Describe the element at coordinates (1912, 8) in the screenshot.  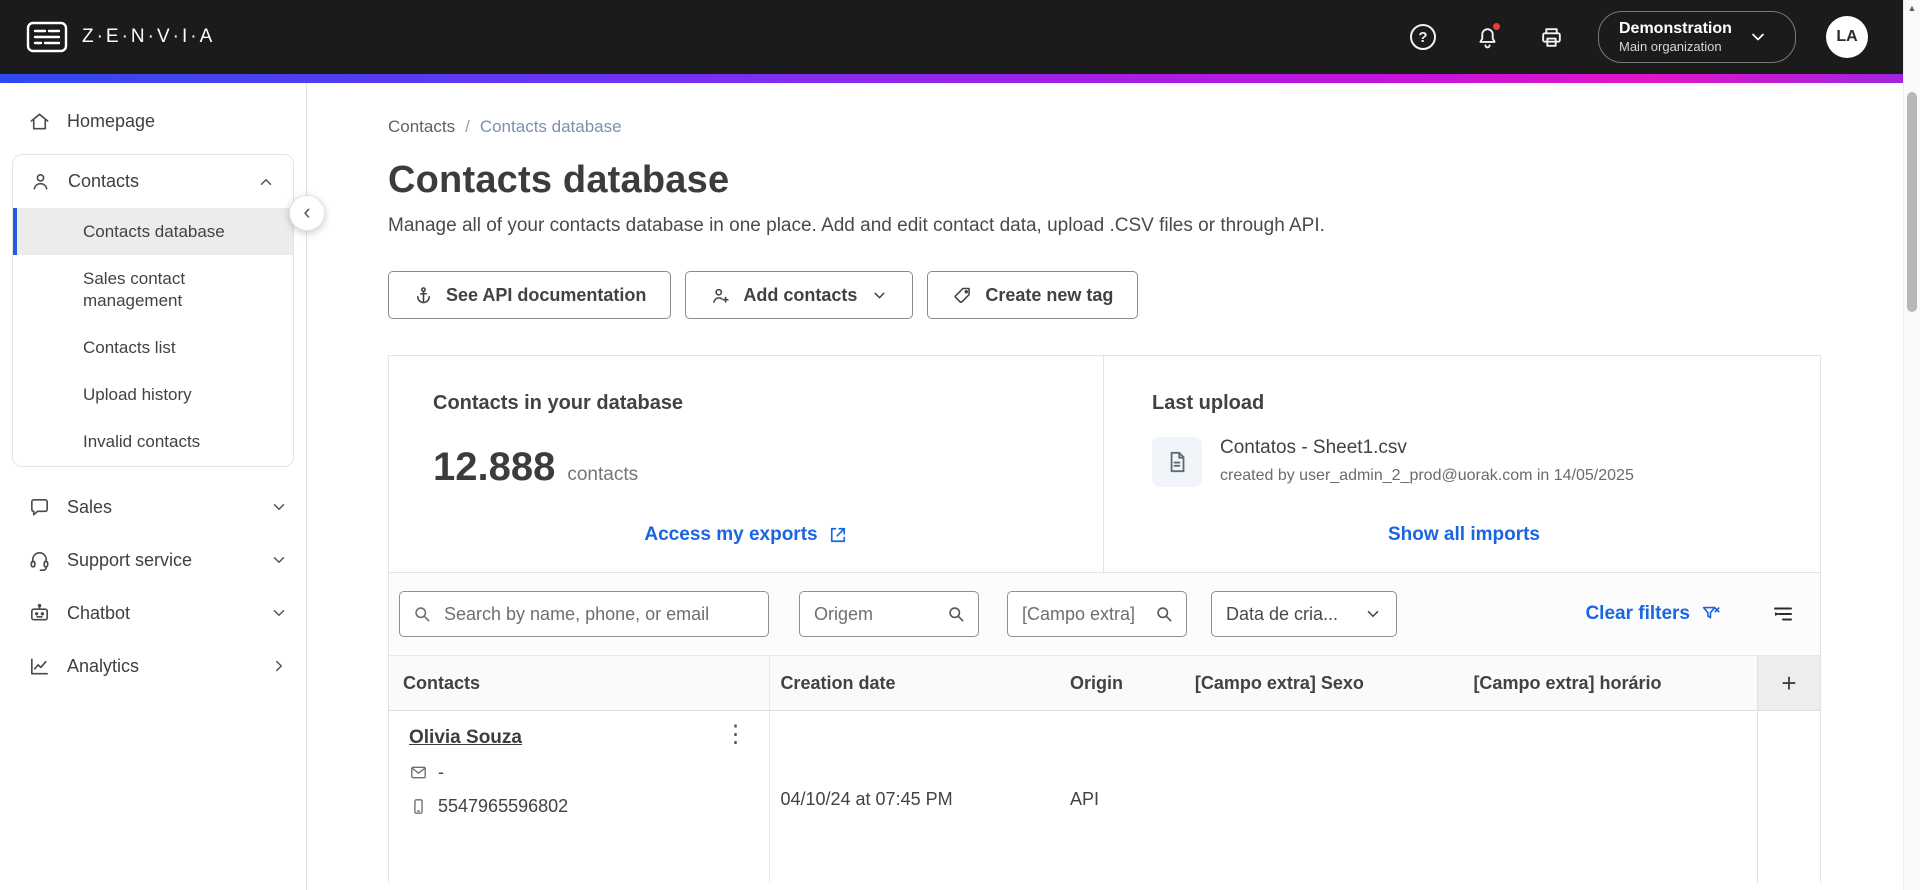
I see `scrollbar-up-arrow: ▲` at that location.